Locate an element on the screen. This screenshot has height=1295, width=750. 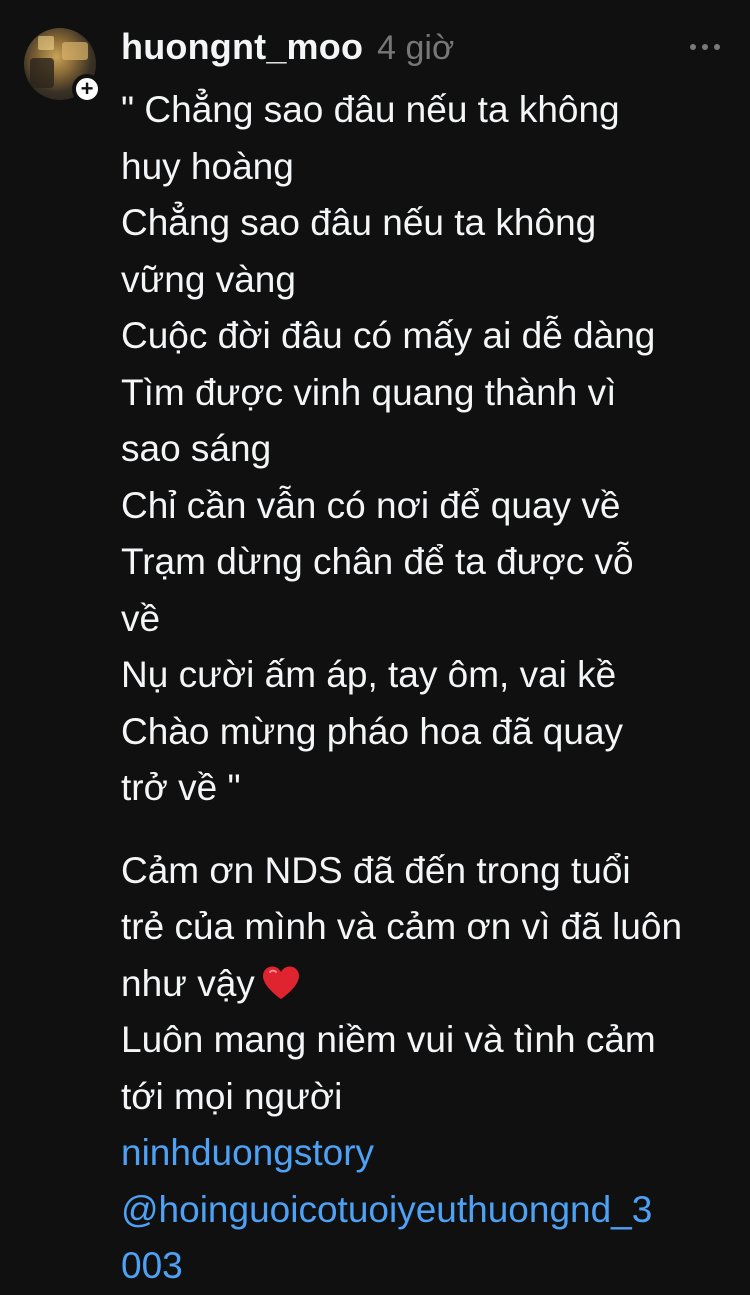
verse-line: " Chẳng sao đâu nếu ta không is located at coordinates (370, 109).